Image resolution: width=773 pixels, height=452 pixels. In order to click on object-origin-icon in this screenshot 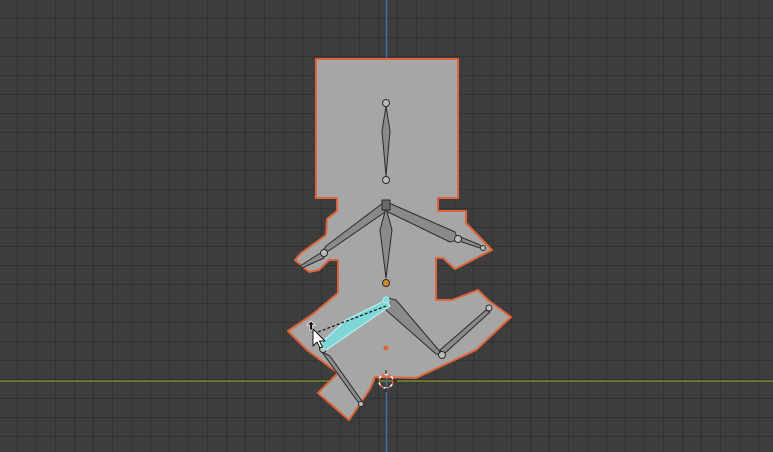, I will do `click(386, 348)`.